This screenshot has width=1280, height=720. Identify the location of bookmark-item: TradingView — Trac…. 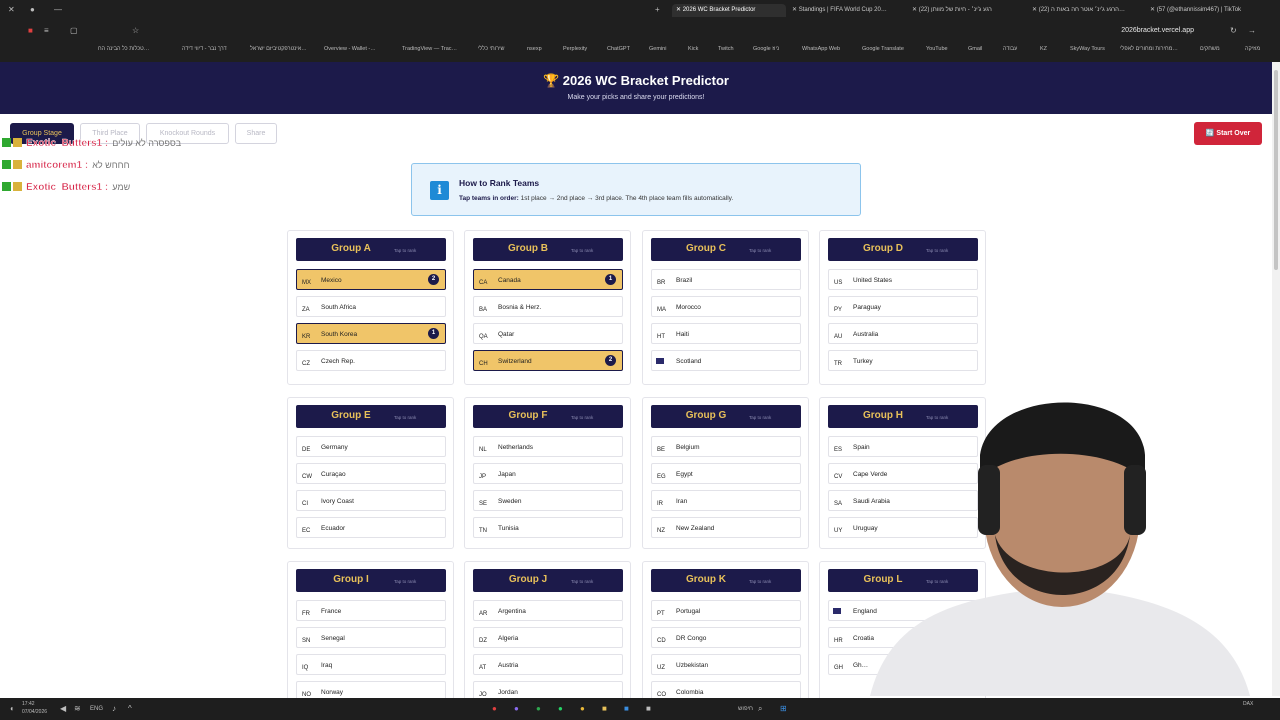
(429, 49).